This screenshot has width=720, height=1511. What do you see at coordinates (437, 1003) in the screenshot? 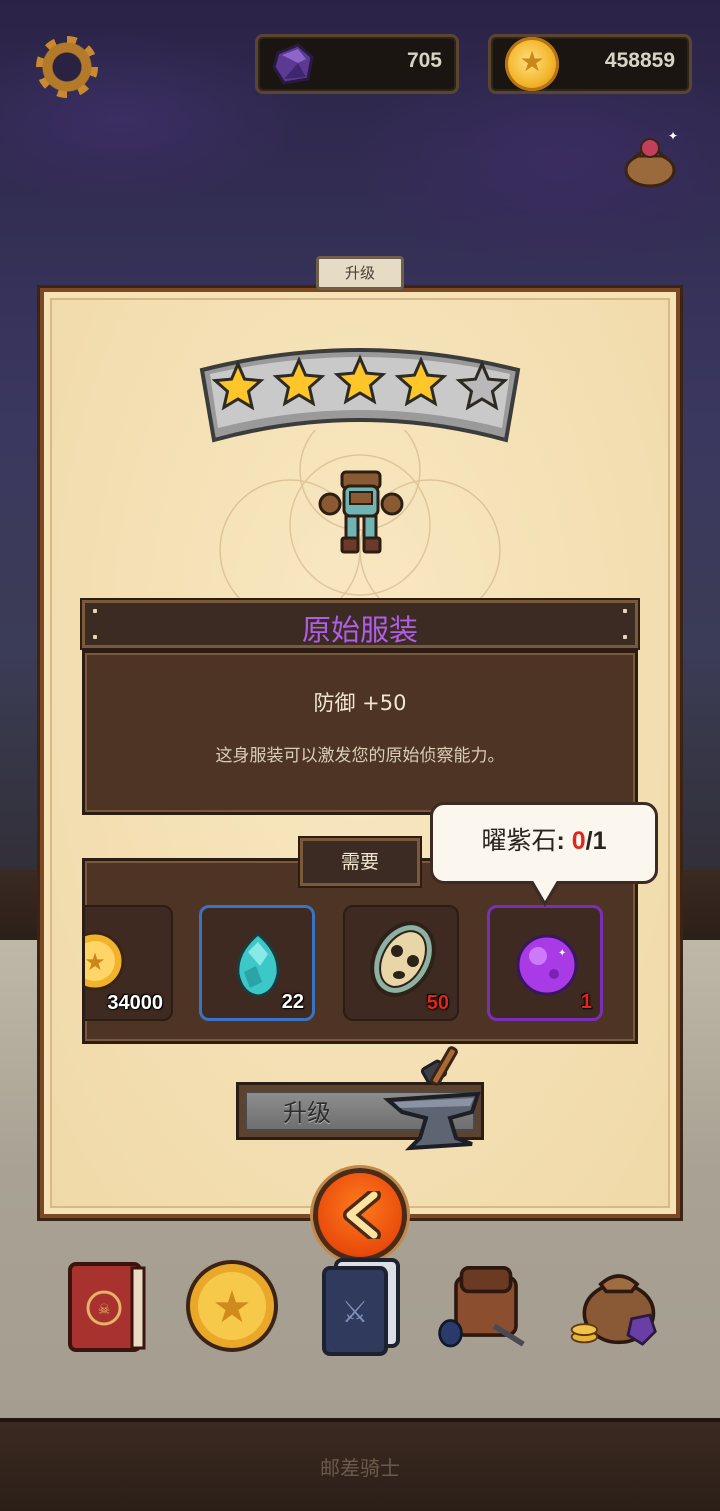
I see `requirement-count: 50` at bounding box center [437, 1003].